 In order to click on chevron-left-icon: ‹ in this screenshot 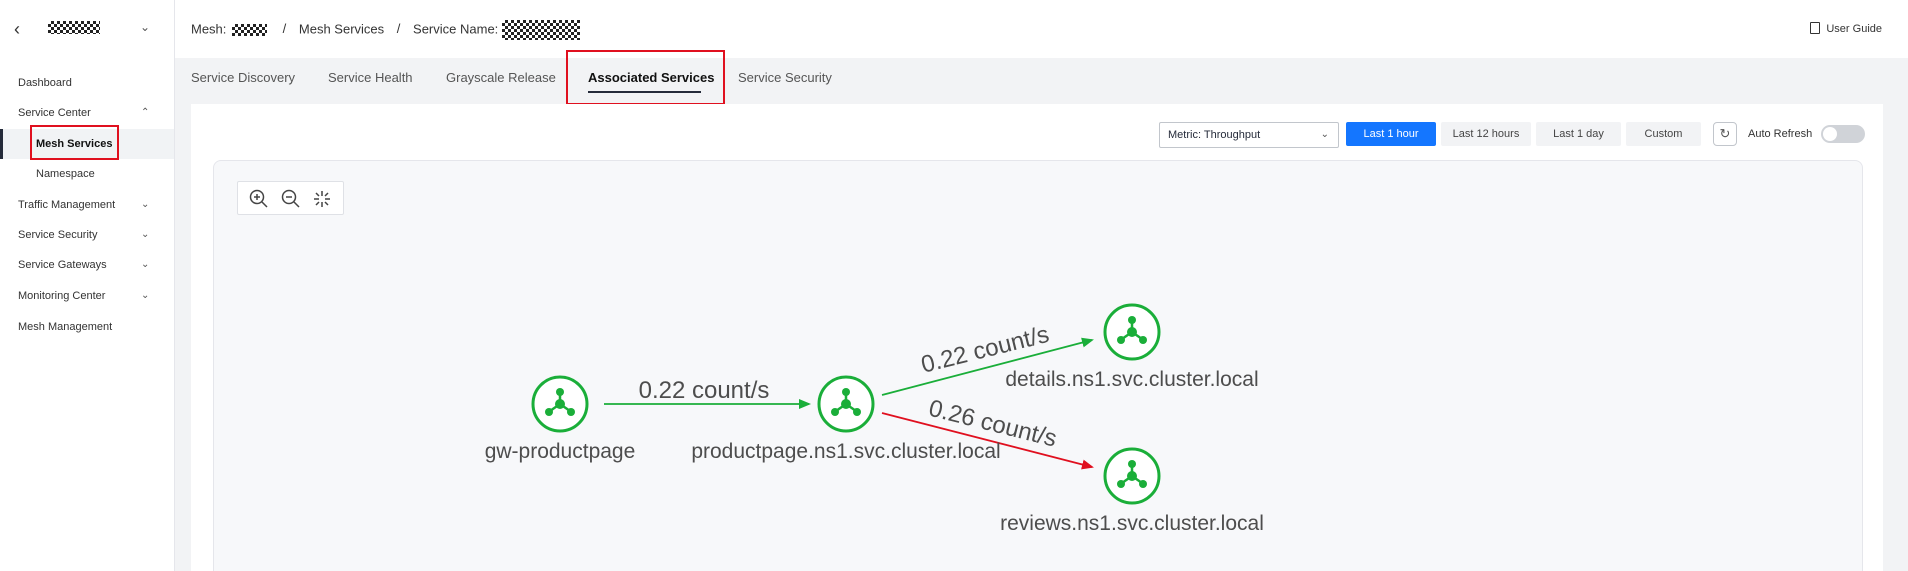, I will do `click(21, 29)`.